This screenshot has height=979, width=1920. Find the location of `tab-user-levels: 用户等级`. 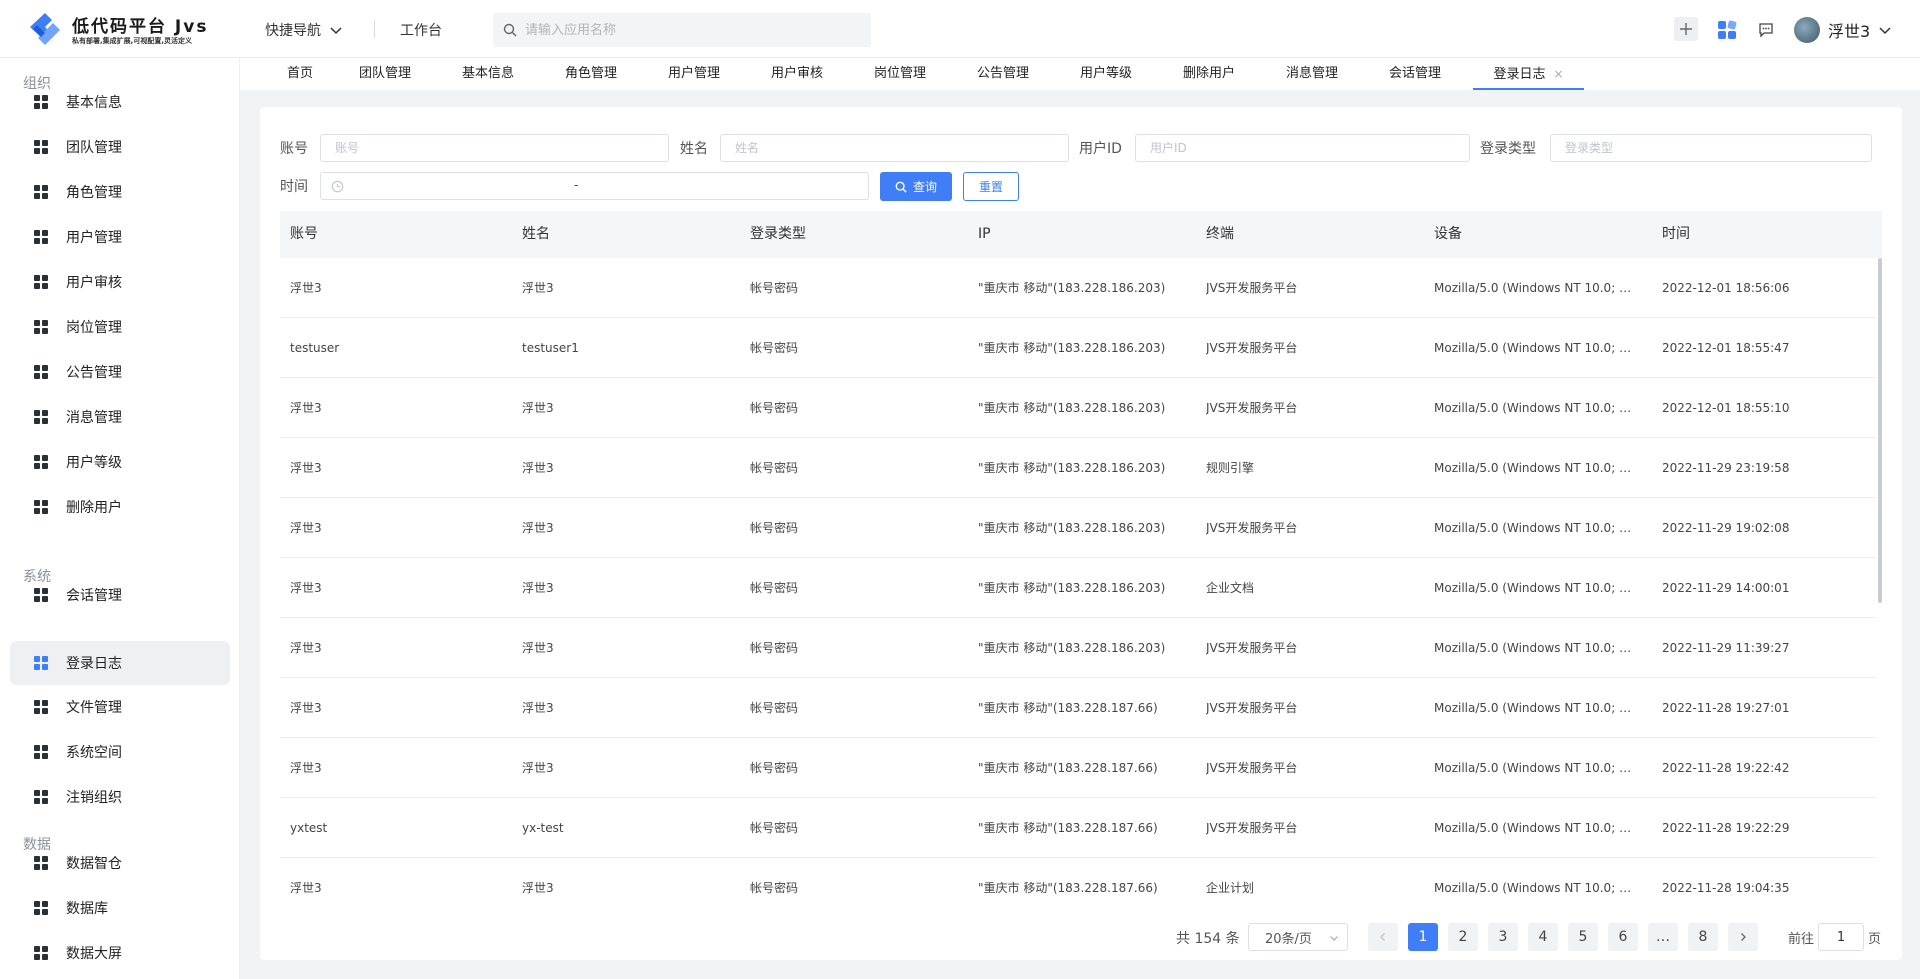

tab-user-levels: 用户等级 is located at coordinates (1106, 74).